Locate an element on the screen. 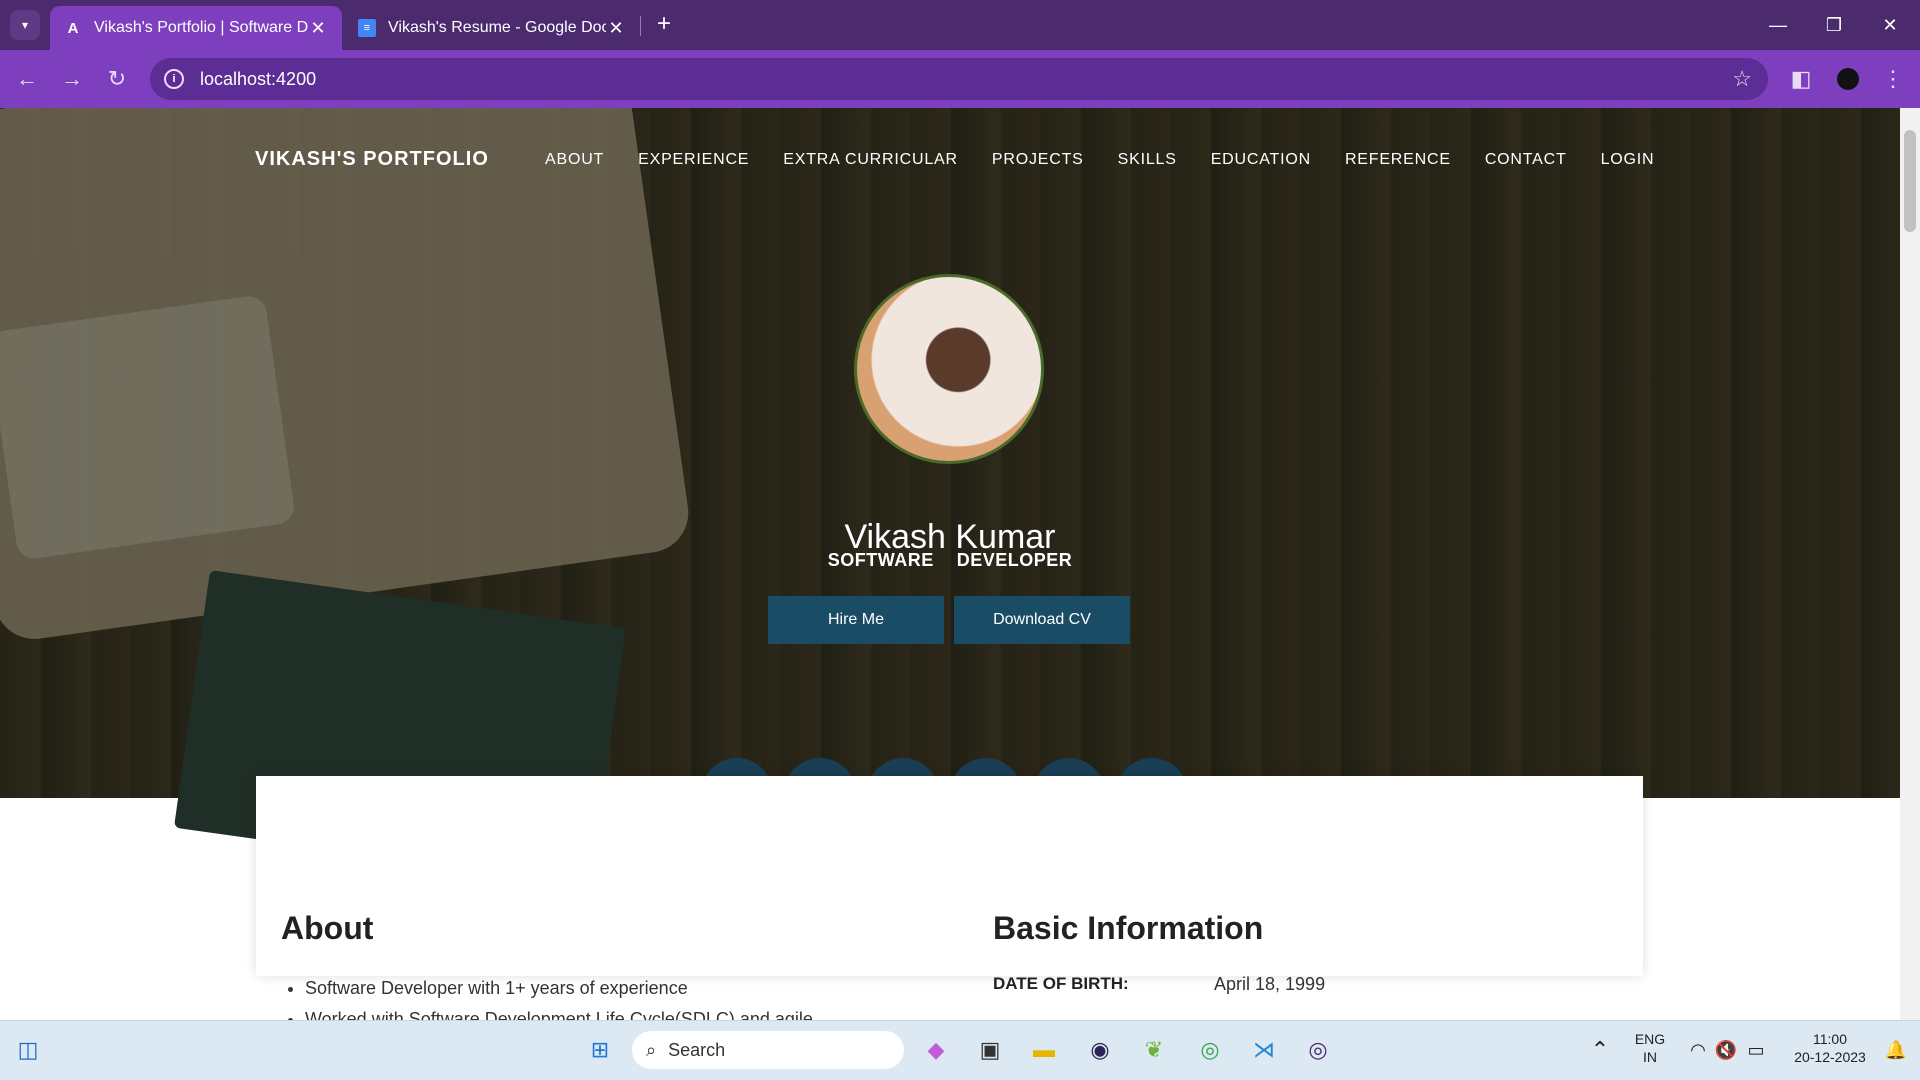 This screenshot has width=1920, height=1080. docs-icon: ≡ is located at coordinates (367, 28).